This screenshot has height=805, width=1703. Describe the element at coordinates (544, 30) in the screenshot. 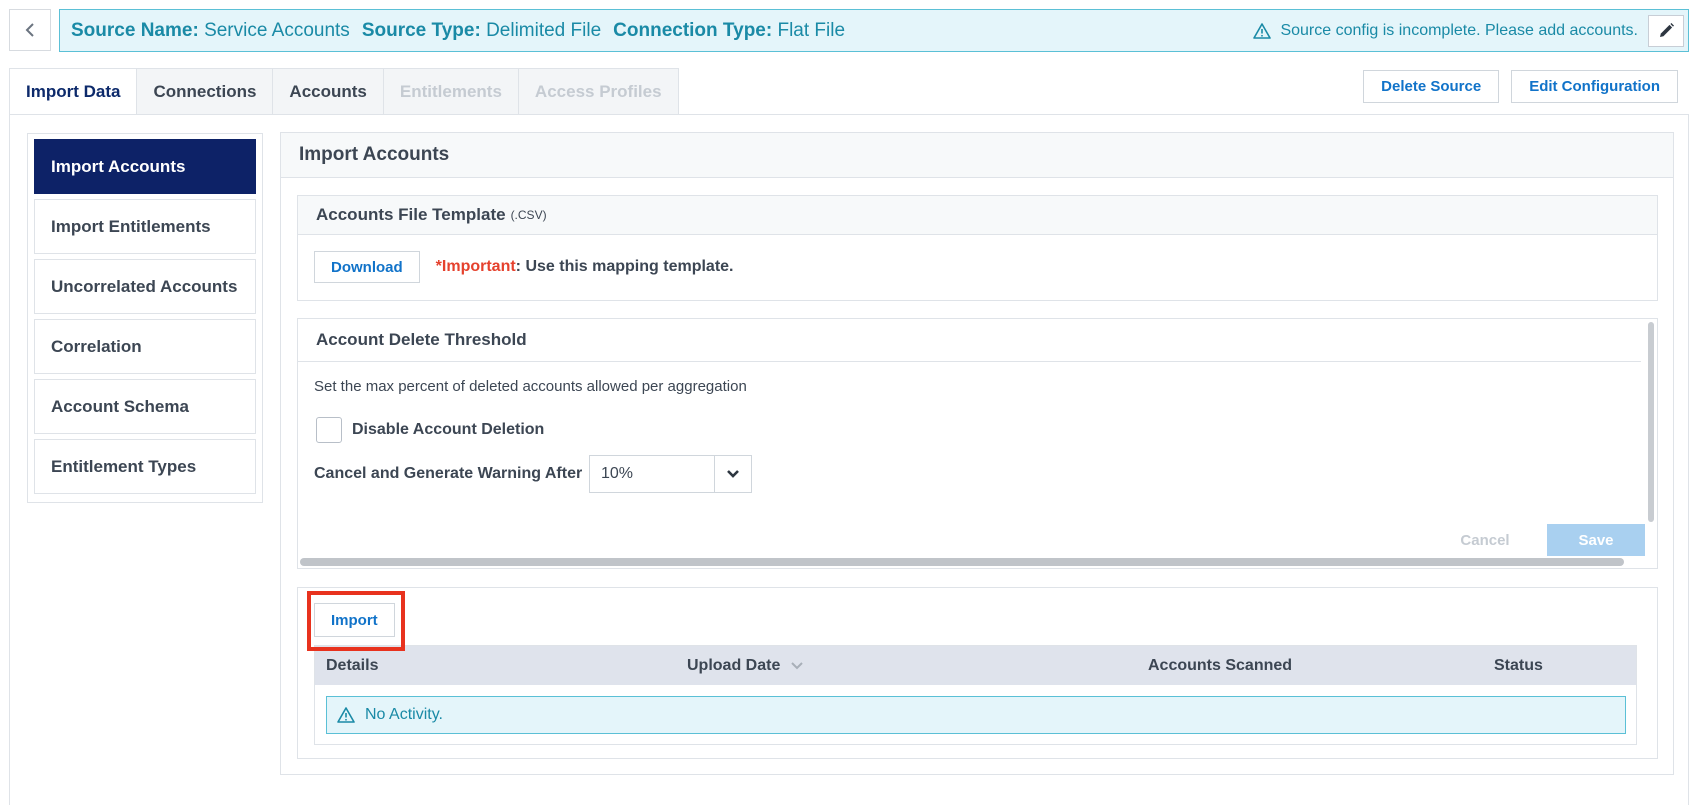

I see `source-type-value: Delimited File` at that location.